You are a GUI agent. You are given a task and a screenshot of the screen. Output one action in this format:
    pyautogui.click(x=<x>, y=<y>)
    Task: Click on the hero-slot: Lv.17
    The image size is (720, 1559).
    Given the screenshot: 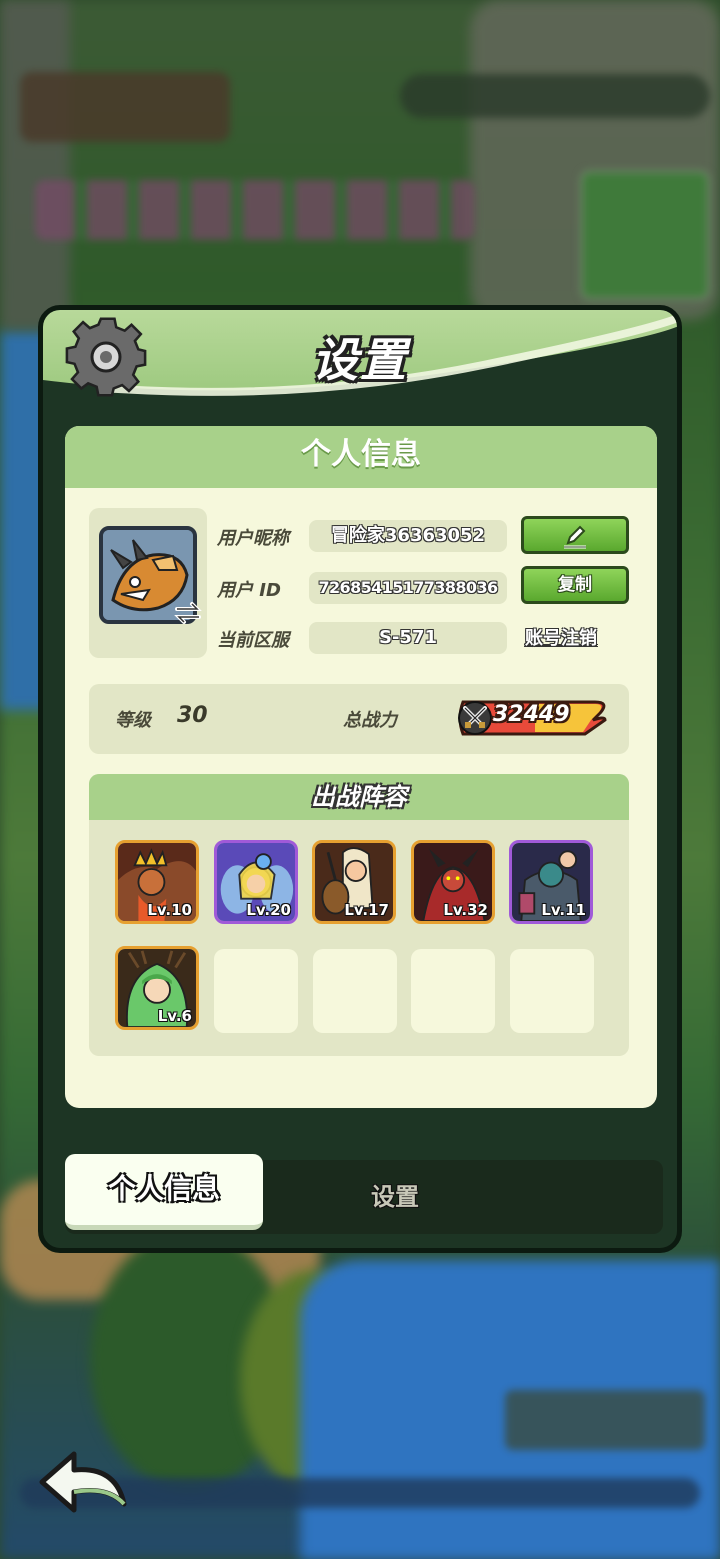 What is the action you would take?
    pyautogui.click(x=354, y=882)
    